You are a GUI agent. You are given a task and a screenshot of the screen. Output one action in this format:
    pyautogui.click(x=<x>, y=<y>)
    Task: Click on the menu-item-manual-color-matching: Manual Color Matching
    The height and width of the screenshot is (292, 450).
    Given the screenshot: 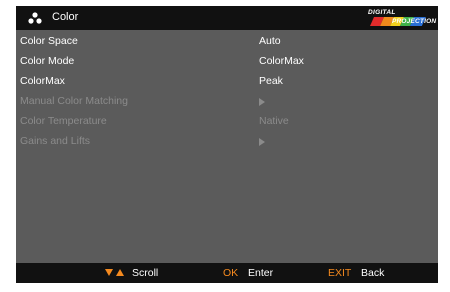 What is the action you would take?
    pyautogui.click(x=227, y=102)
    